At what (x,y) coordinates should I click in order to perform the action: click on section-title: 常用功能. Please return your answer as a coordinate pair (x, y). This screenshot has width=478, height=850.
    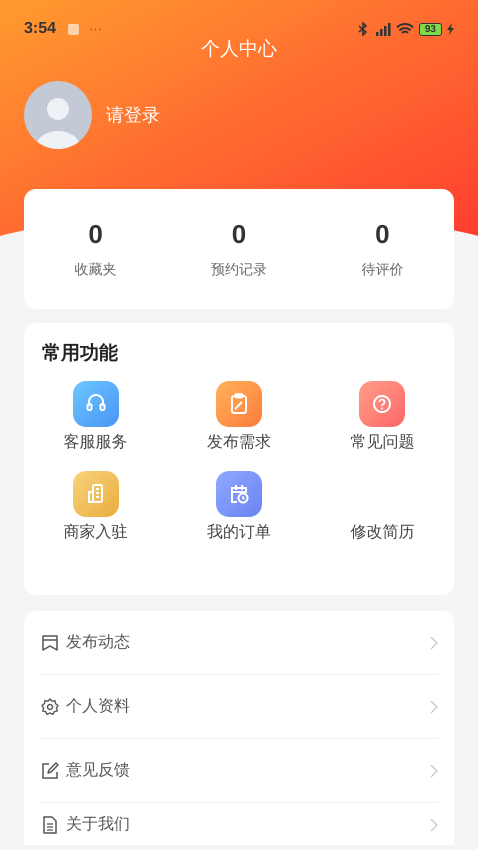
    Looking at the image, I should click on (80, 354).